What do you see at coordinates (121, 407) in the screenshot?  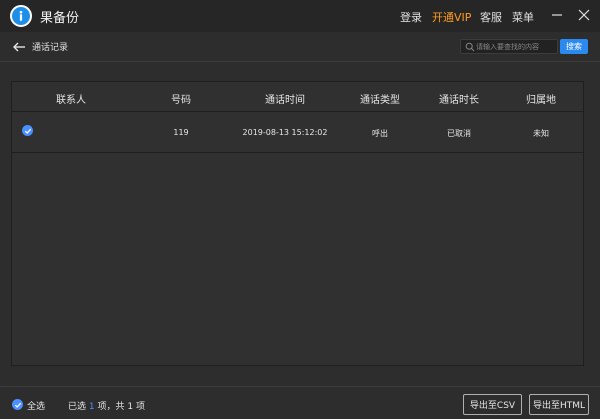 I see `selection-suffix: 项，共 1 项` at bounding box center [121, 407].